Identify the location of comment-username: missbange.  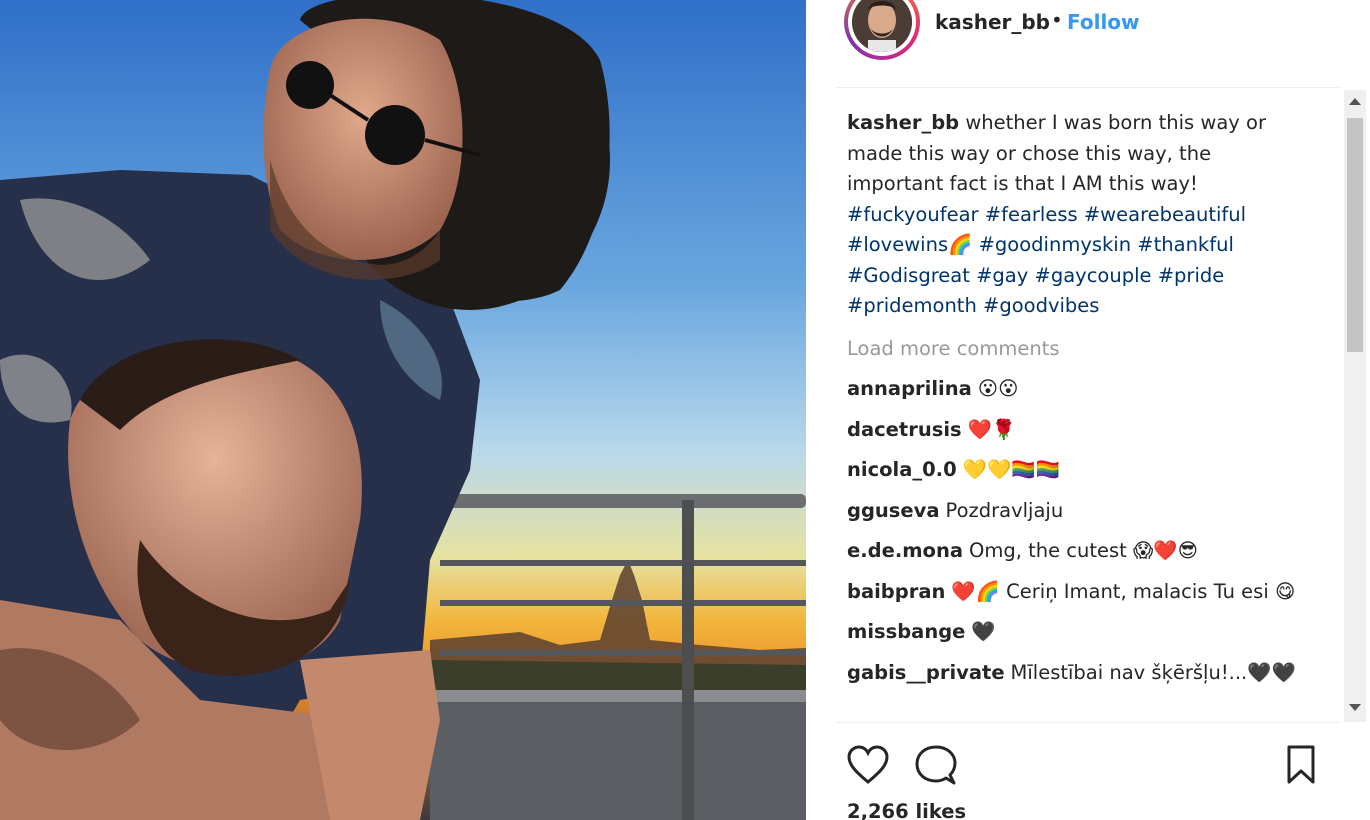
(906, 631).